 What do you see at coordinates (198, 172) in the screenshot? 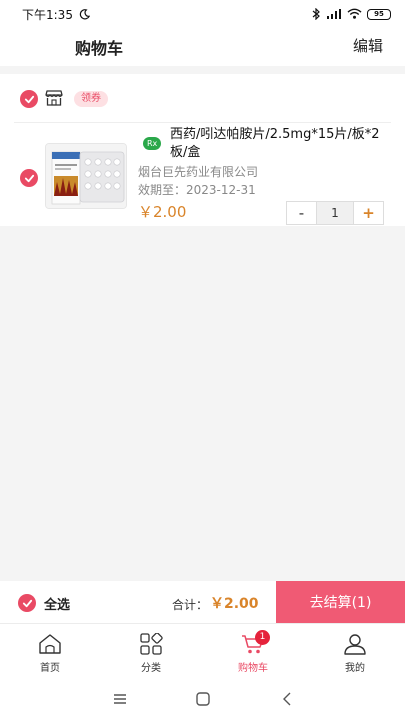
I see `manufacturer: 烟台巨先药业有限公司` at bounding box center [198, 172].